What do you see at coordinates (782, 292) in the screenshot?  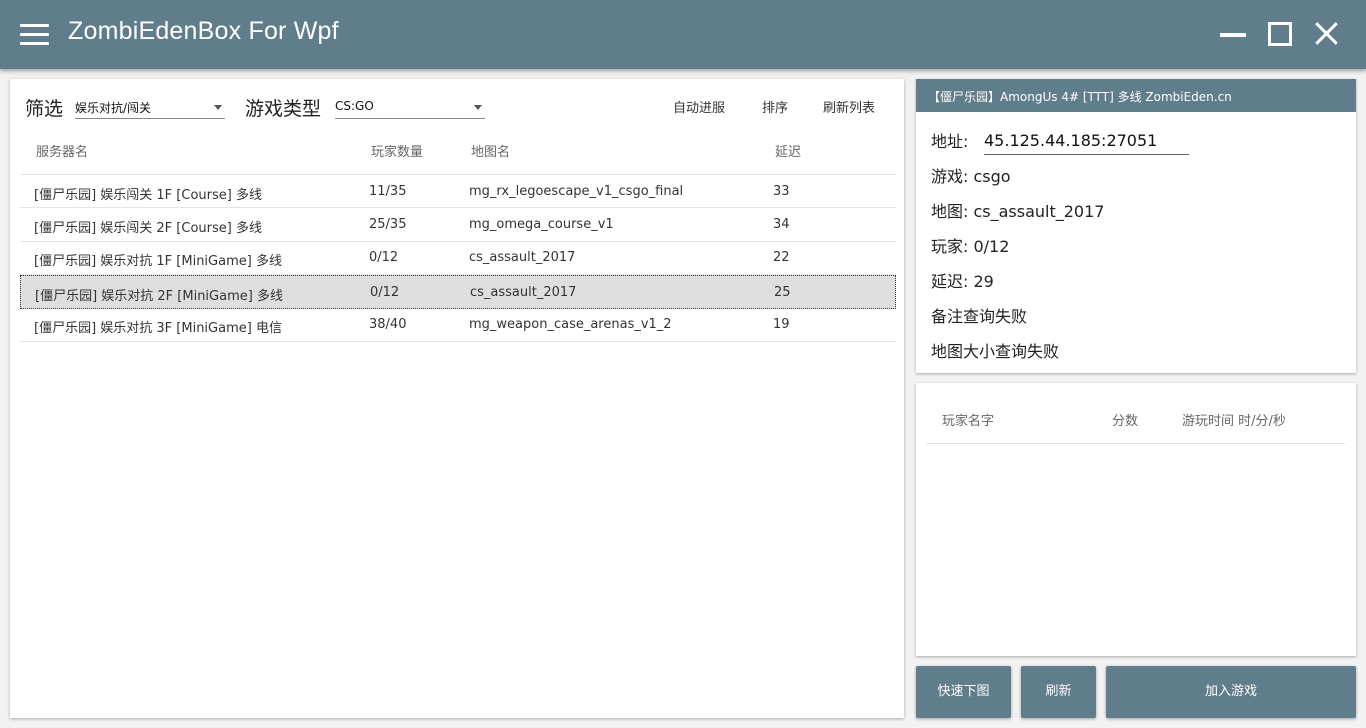 I see `ping-cell: 25` at bounding box center [782, 292].